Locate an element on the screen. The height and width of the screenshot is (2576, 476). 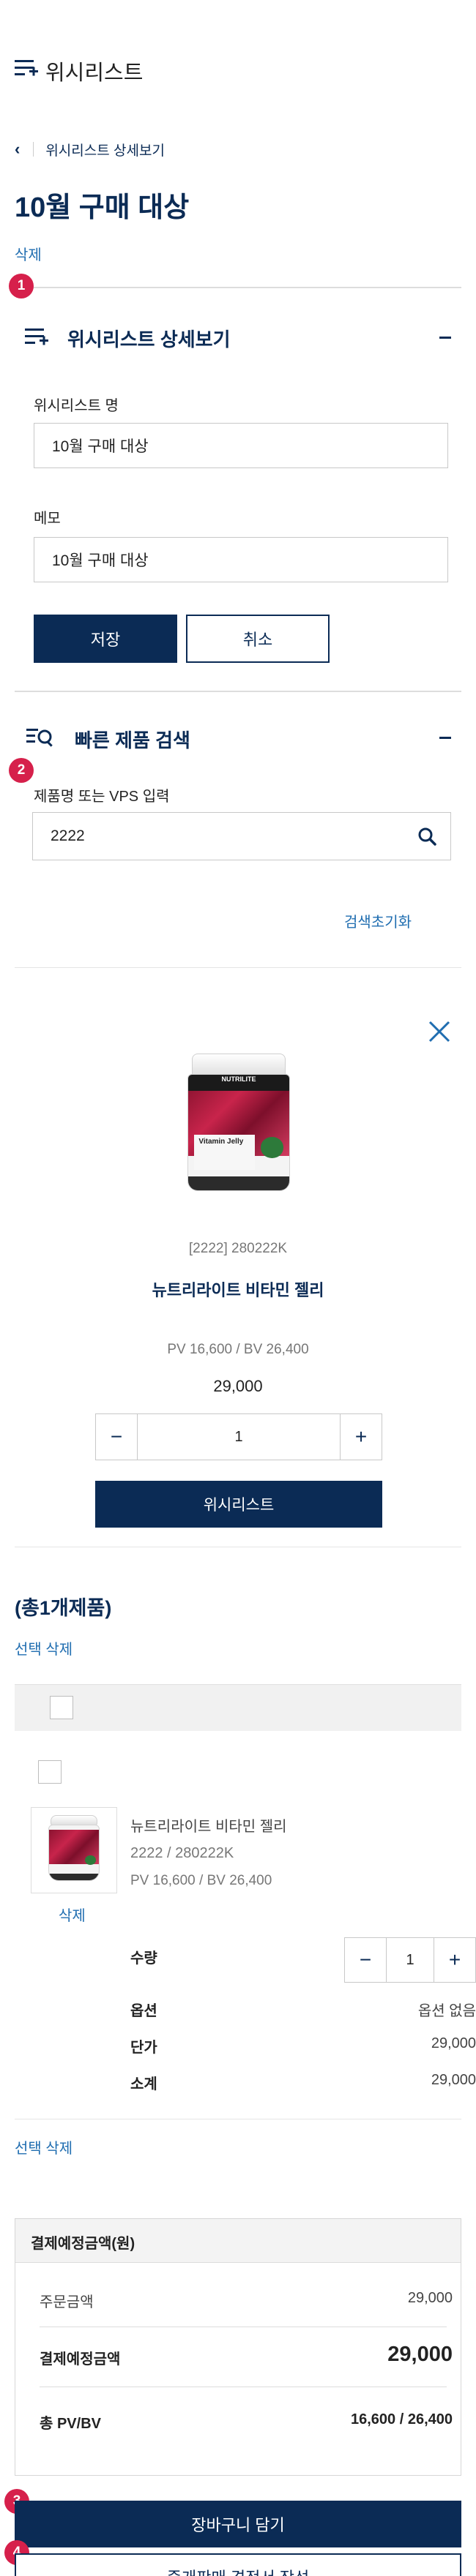
list-menu-icon is located at coordinates (26, 68).